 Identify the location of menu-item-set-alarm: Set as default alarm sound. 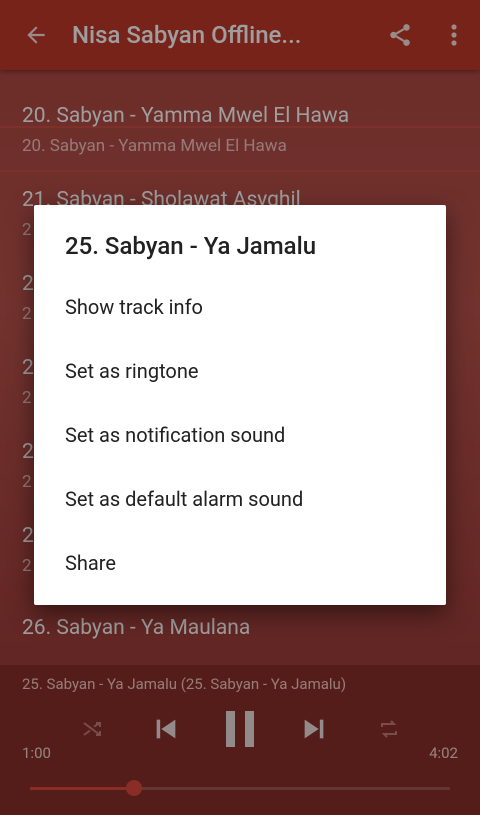
(184, 499).